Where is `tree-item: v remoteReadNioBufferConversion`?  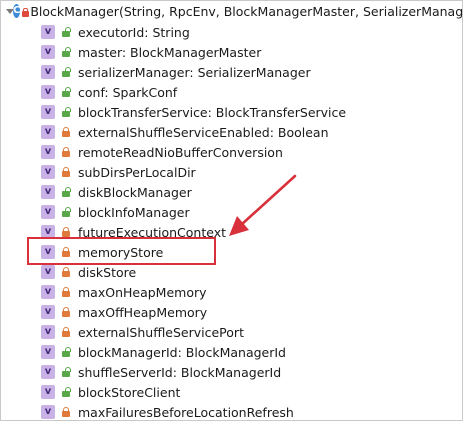
tree-item: v remoteReadNioBufferConversion is located at coordinates (231, 152).